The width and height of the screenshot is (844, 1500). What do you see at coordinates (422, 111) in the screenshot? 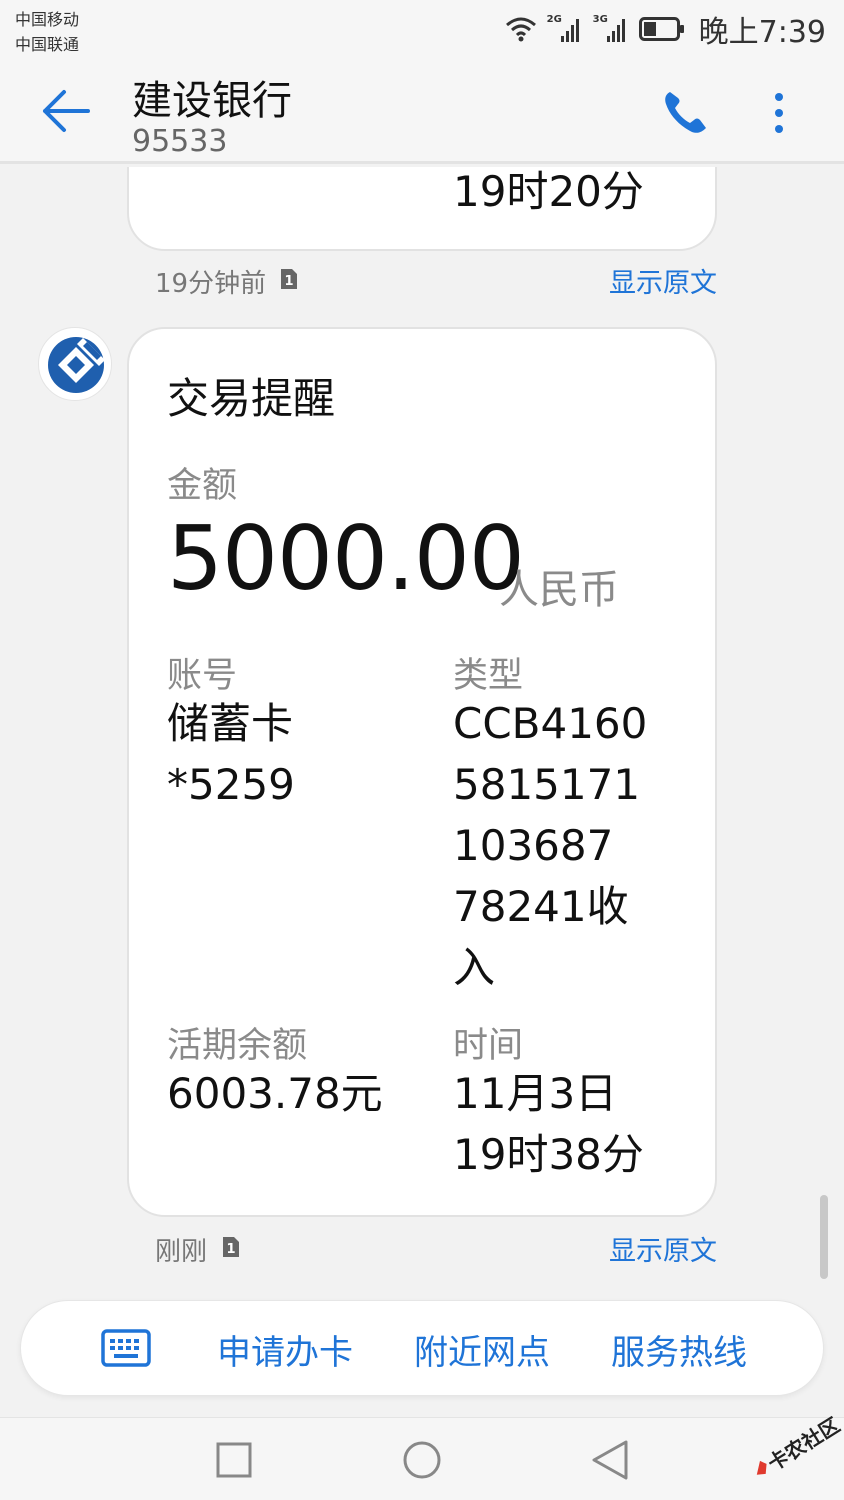
I see `conversation-header: 建设银行 95533` at bounding box center [422, 111].